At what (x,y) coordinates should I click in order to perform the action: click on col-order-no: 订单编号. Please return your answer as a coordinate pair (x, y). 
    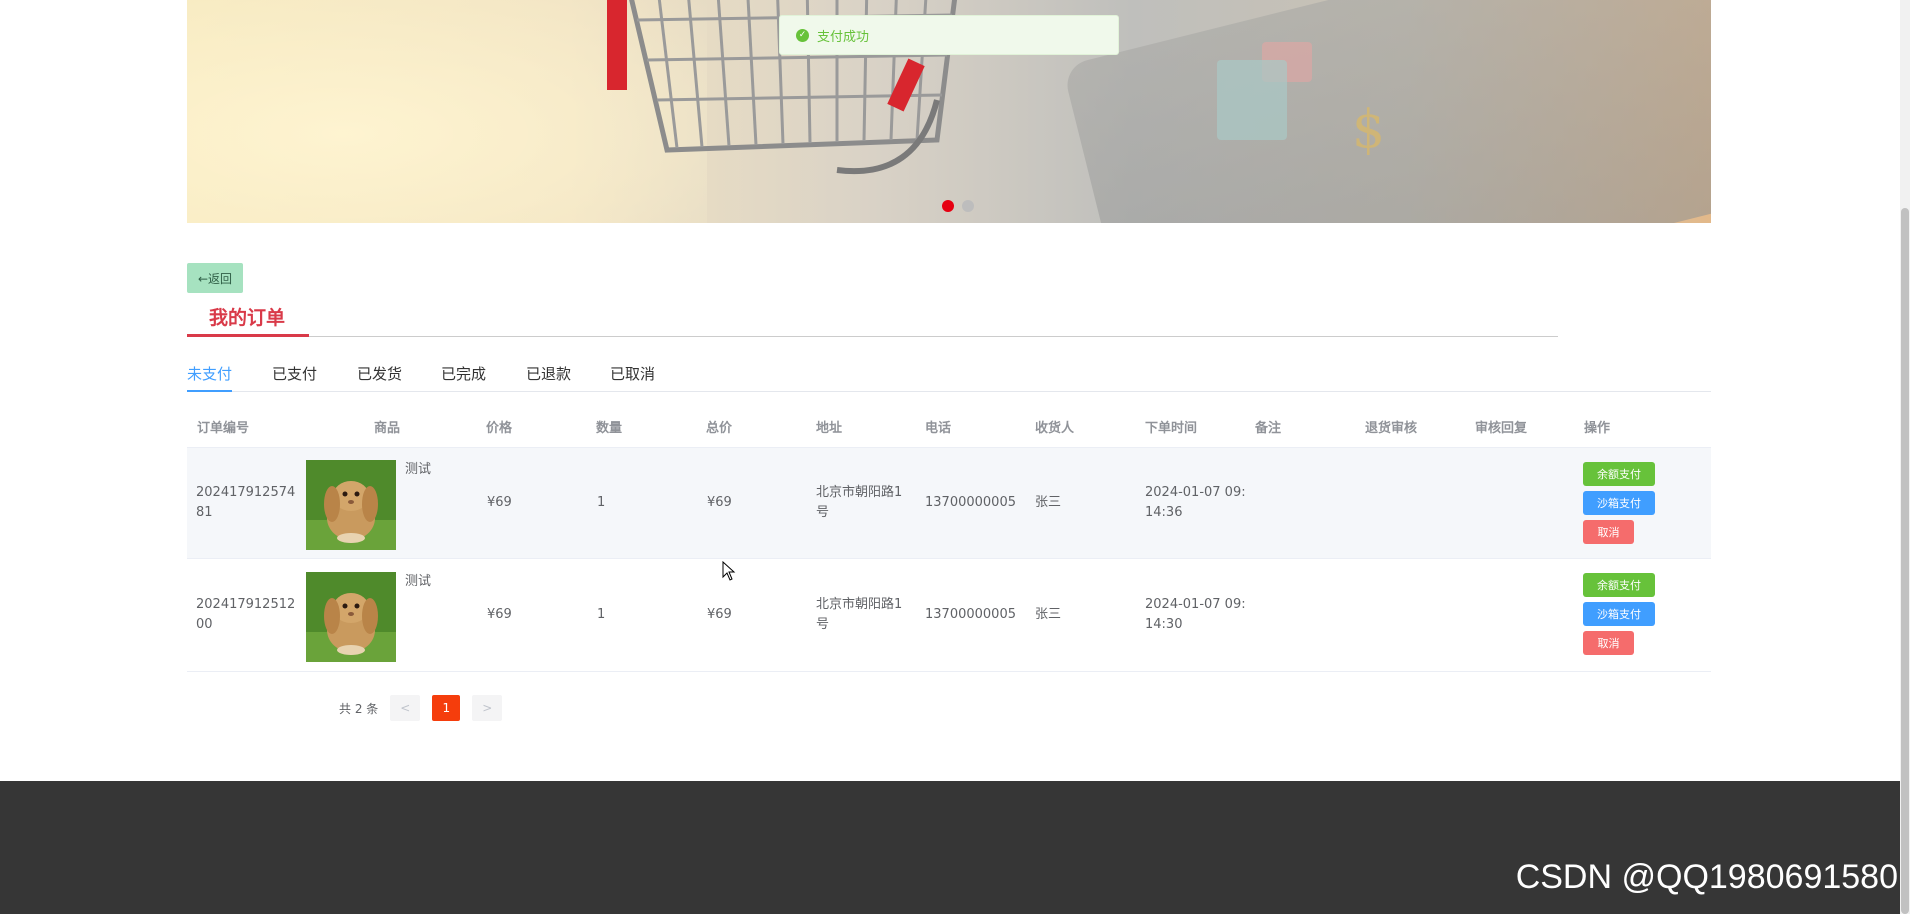
    Looking at the image, I should click on (223, 428).